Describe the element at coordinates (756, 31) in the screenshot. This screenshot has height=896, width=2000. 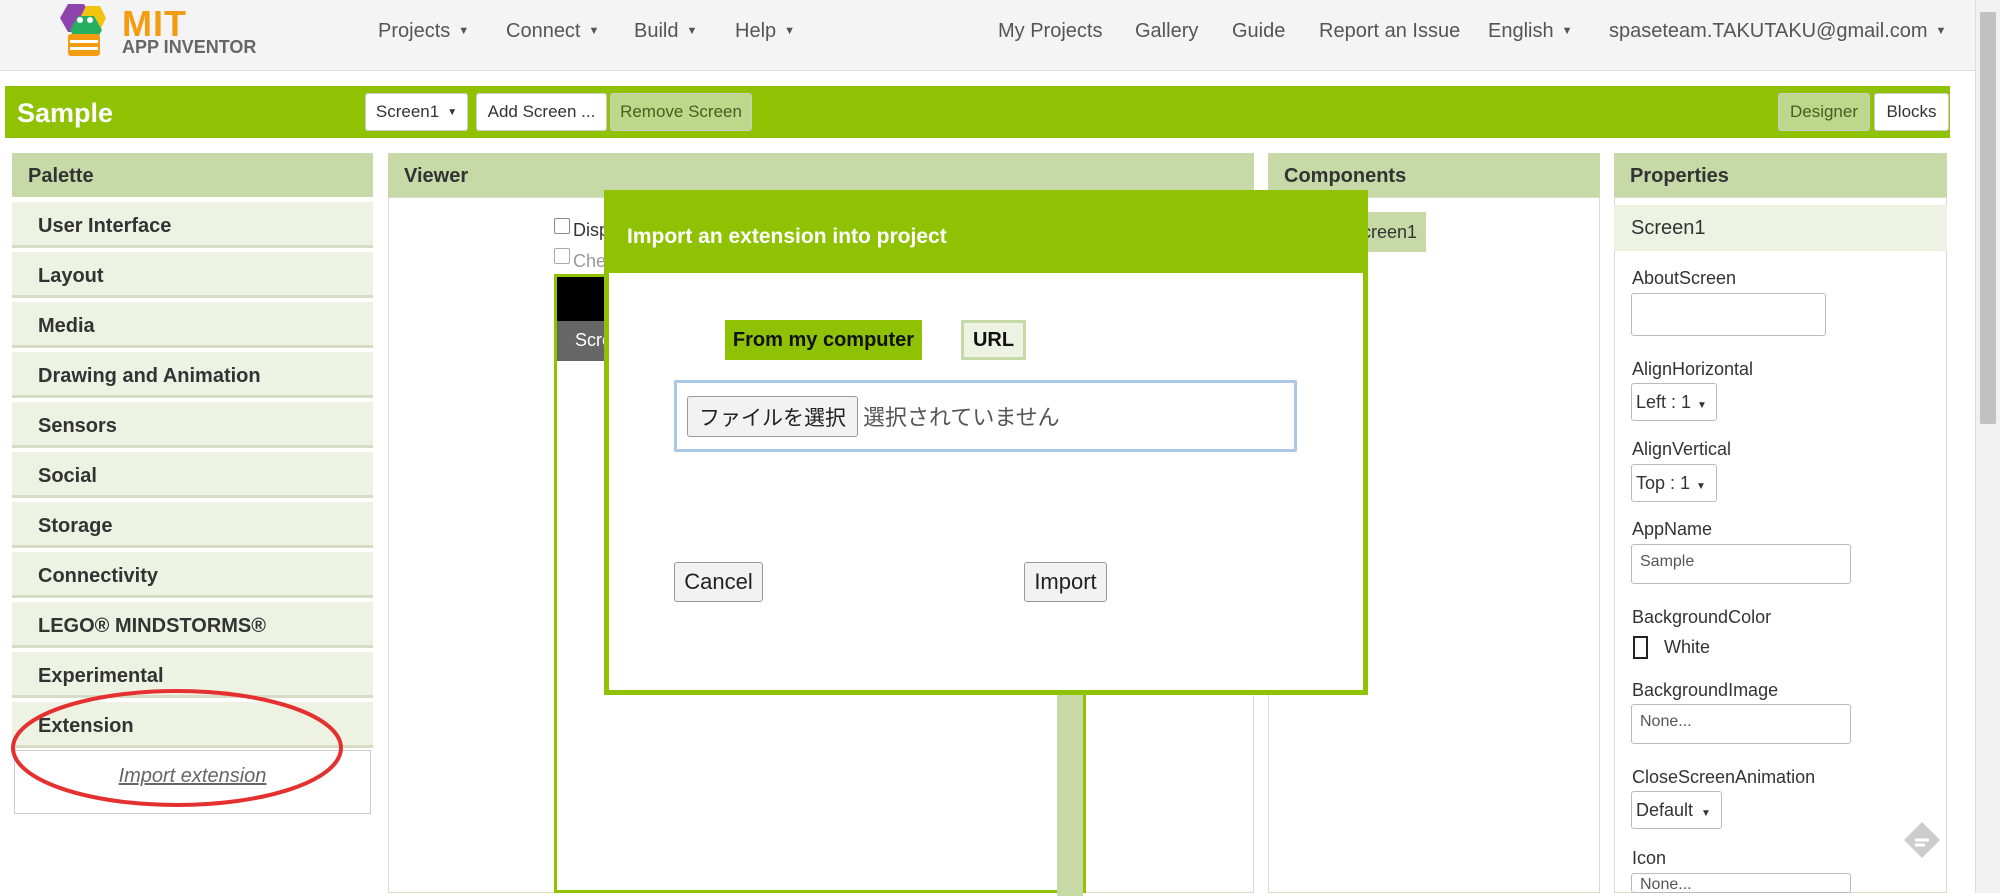
I see `nav-help-label: Help` at that location.